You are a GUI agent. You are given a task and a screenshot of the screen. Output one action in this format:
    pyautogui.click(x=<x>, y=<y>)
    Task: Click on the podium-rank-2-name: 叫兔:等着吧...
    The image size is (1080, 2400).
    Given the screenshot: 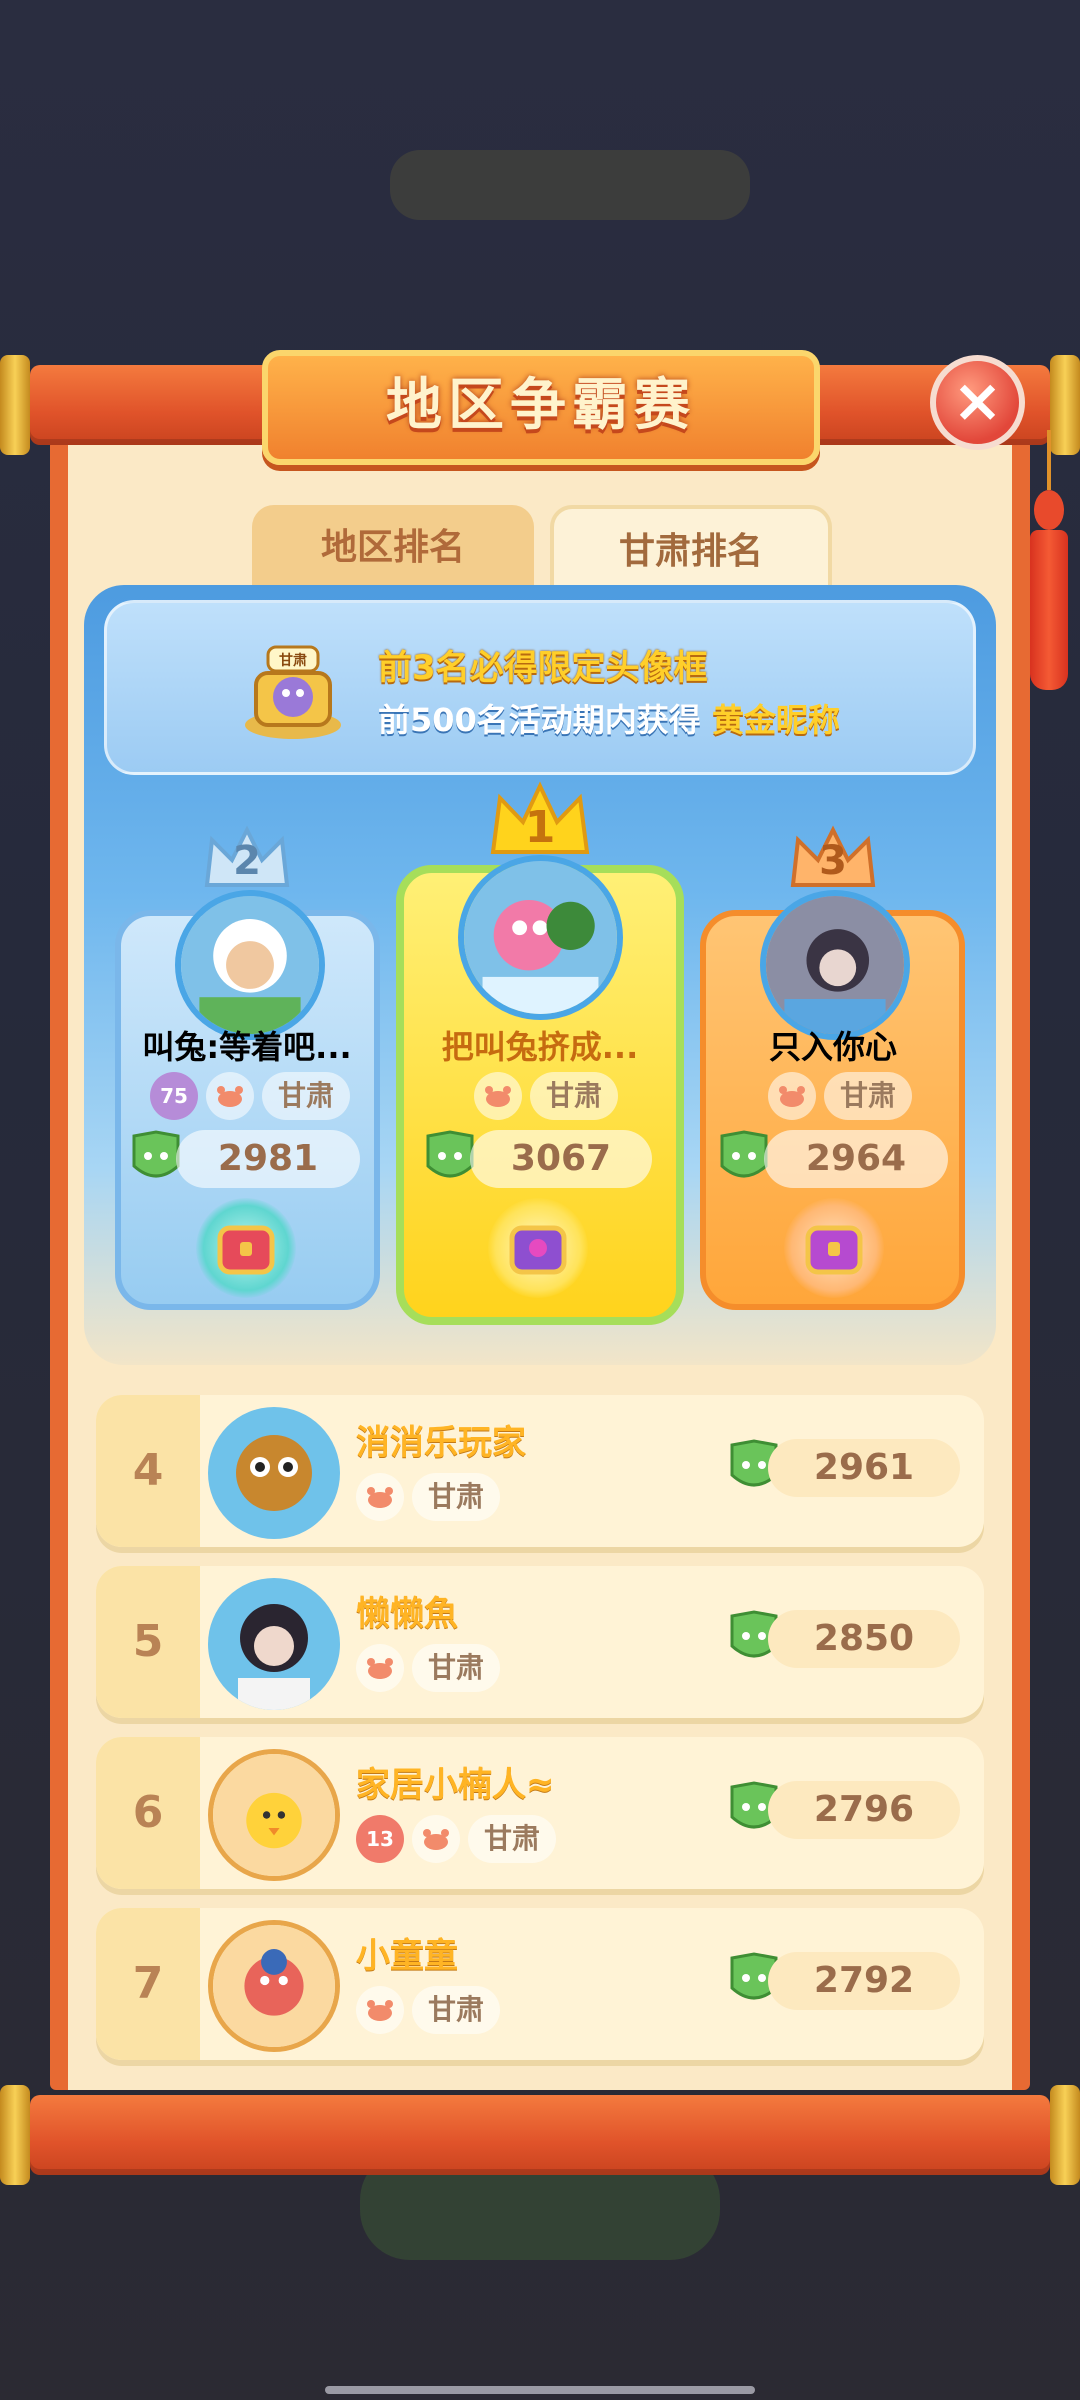 What is the action you would take?
    pyautogui.click(x=247, y=1047)
    